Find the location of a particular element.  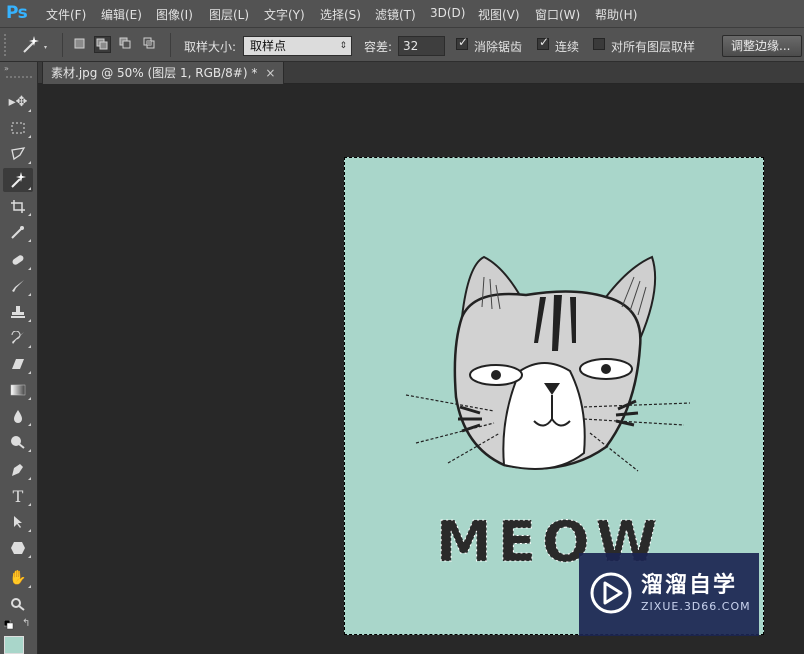

menu-file: 文件(F) is located at coordinates (66, 14).